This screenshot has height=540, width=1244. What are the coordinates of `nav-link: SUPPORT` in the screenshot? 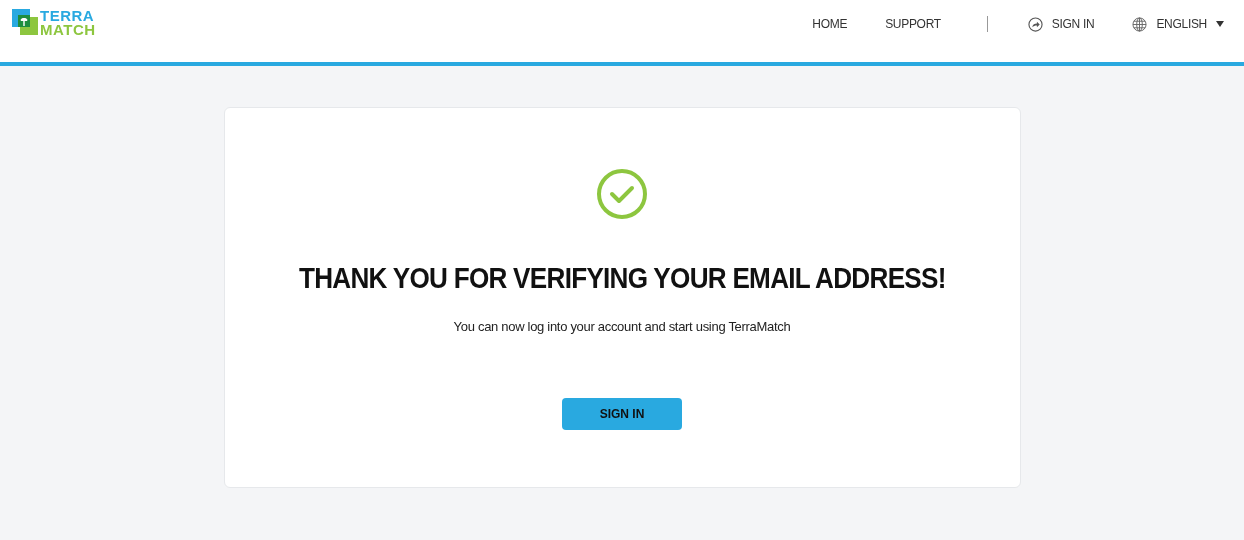 It's located at (913, 24).